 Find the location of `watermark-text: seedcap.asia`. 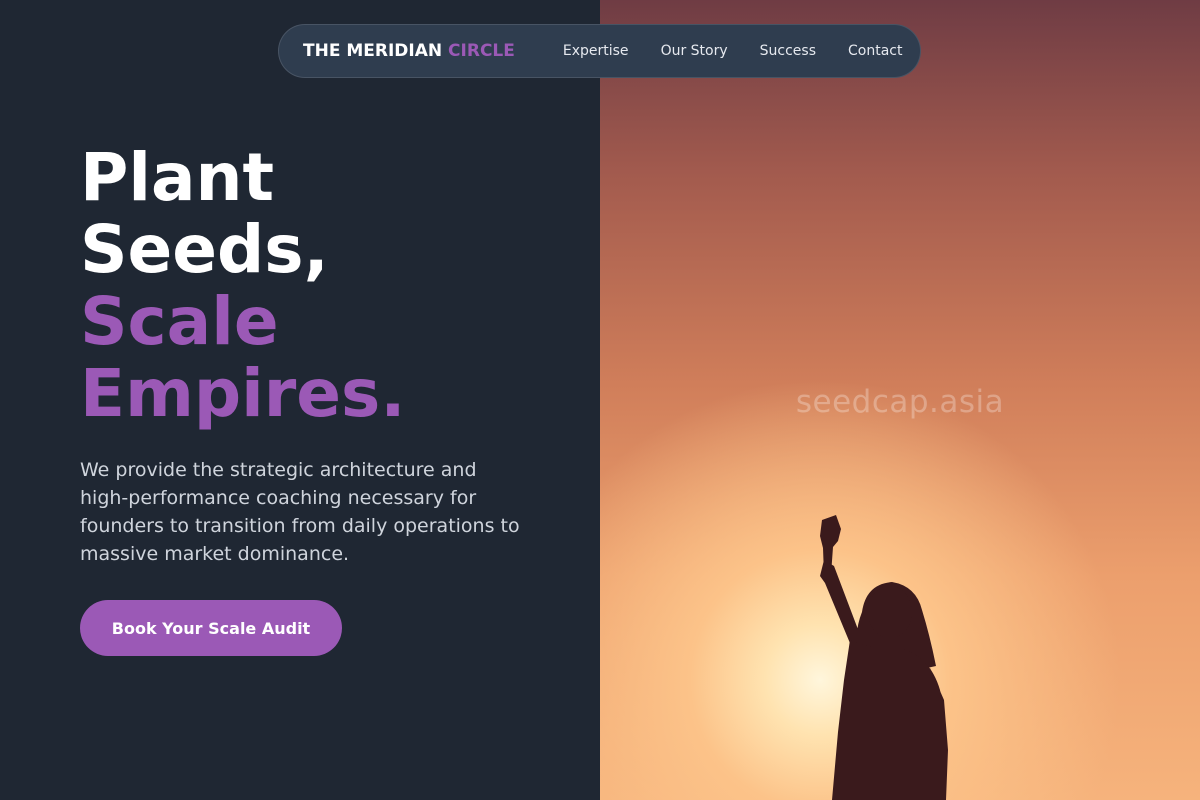

watermark-text: seedcap.asia is located at coordinates (900, 402).